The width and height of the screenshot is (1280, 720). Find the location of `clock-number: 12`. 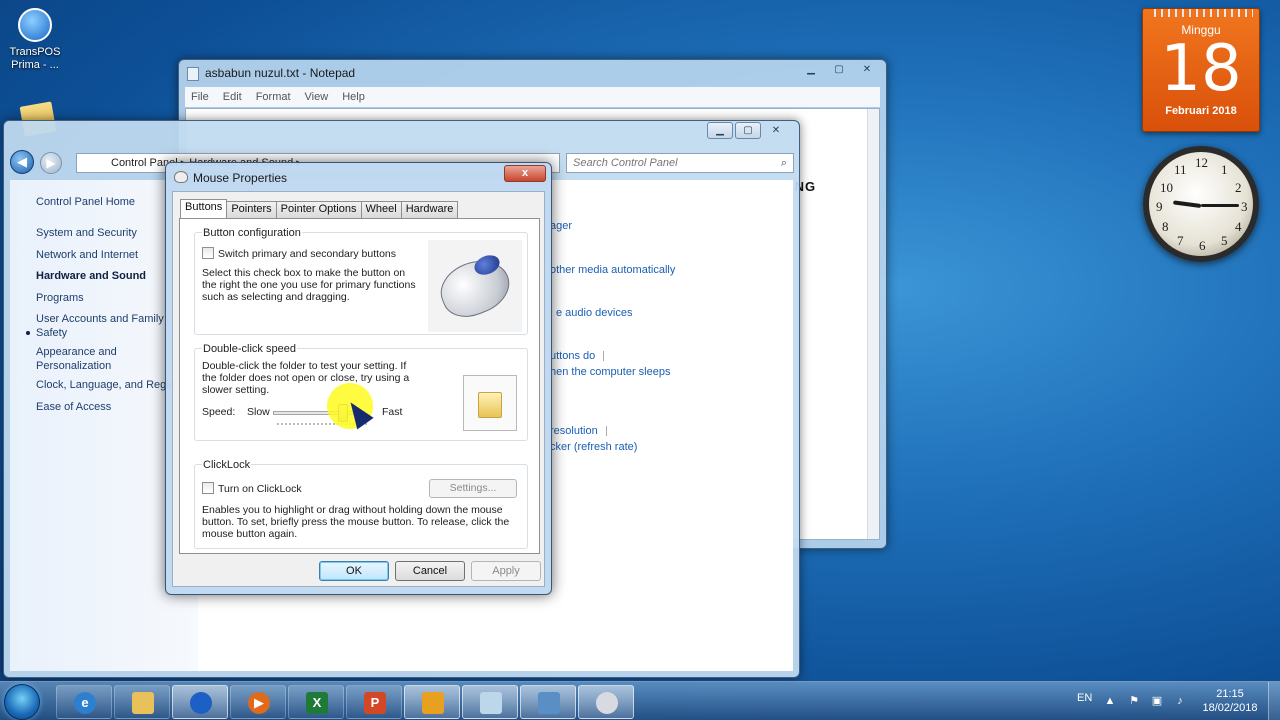

clock-number: 12 is located at coordinates (1201, 162).